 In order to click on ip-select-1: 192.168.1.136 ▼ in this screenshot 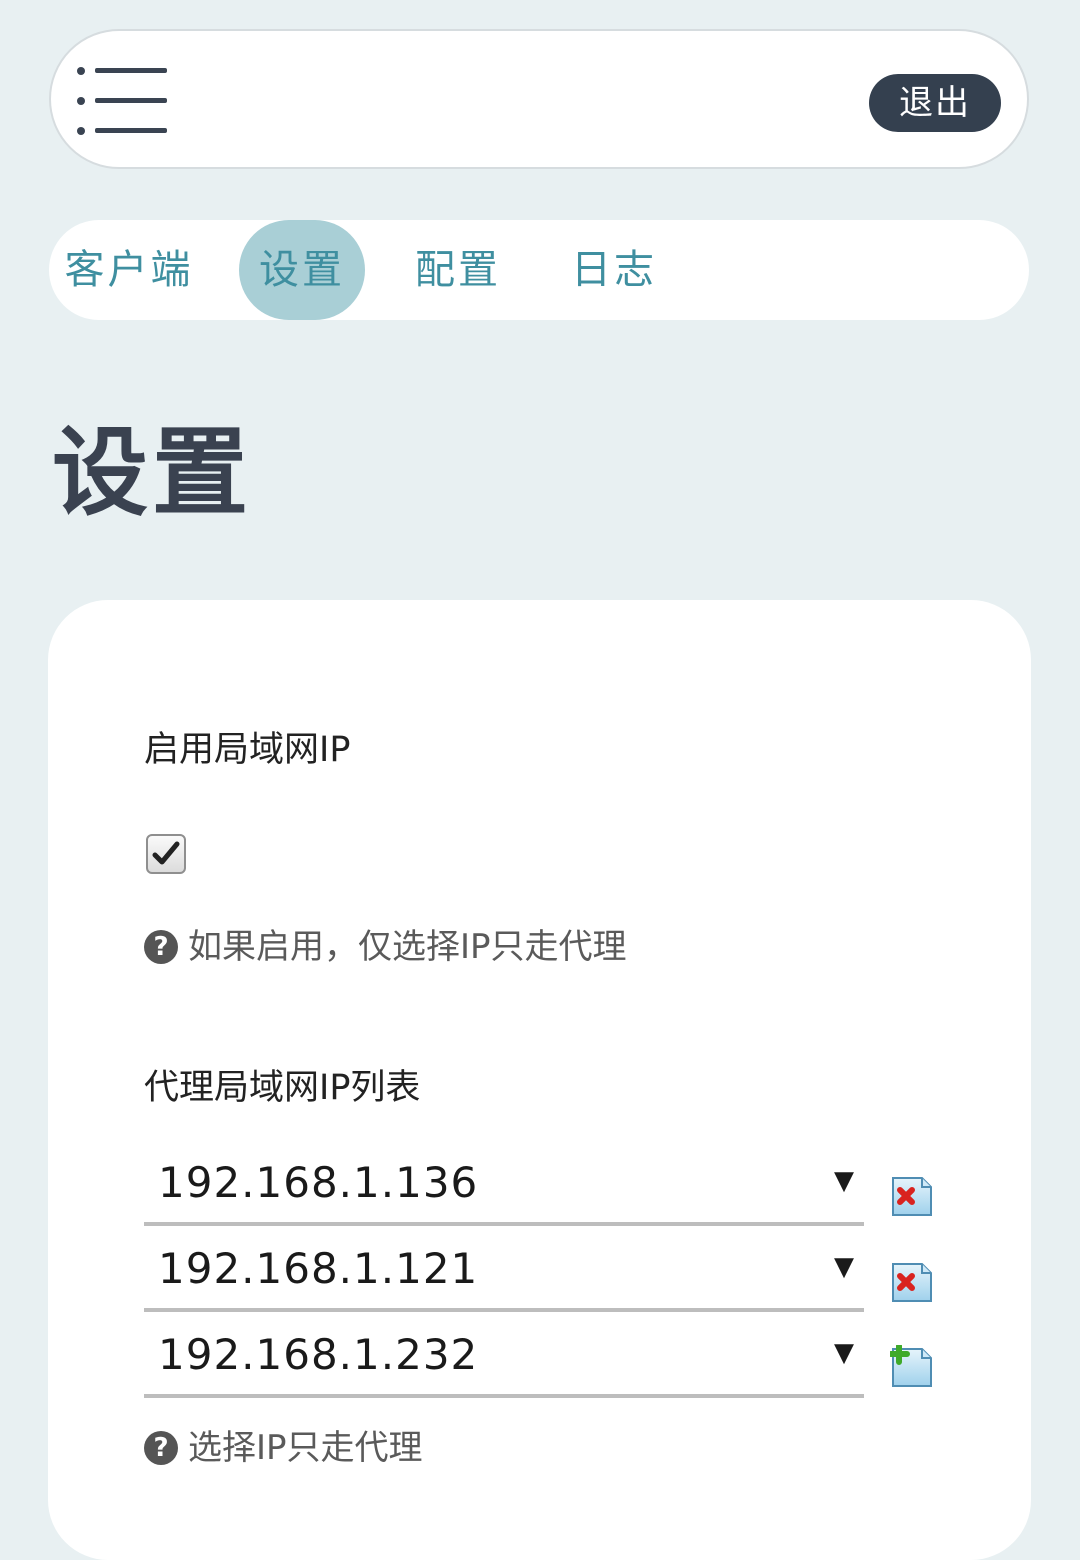, I will do `click(504, 1184)`.